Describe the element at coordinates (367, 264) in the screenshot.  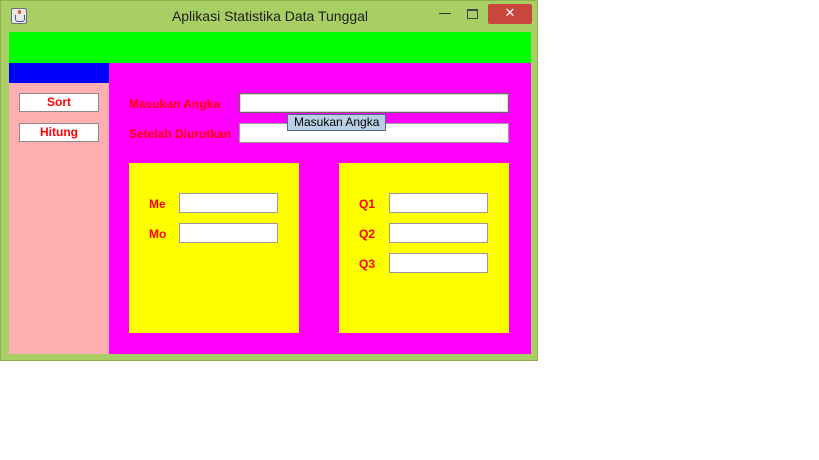
I see `q3-label: Q3` at that location.